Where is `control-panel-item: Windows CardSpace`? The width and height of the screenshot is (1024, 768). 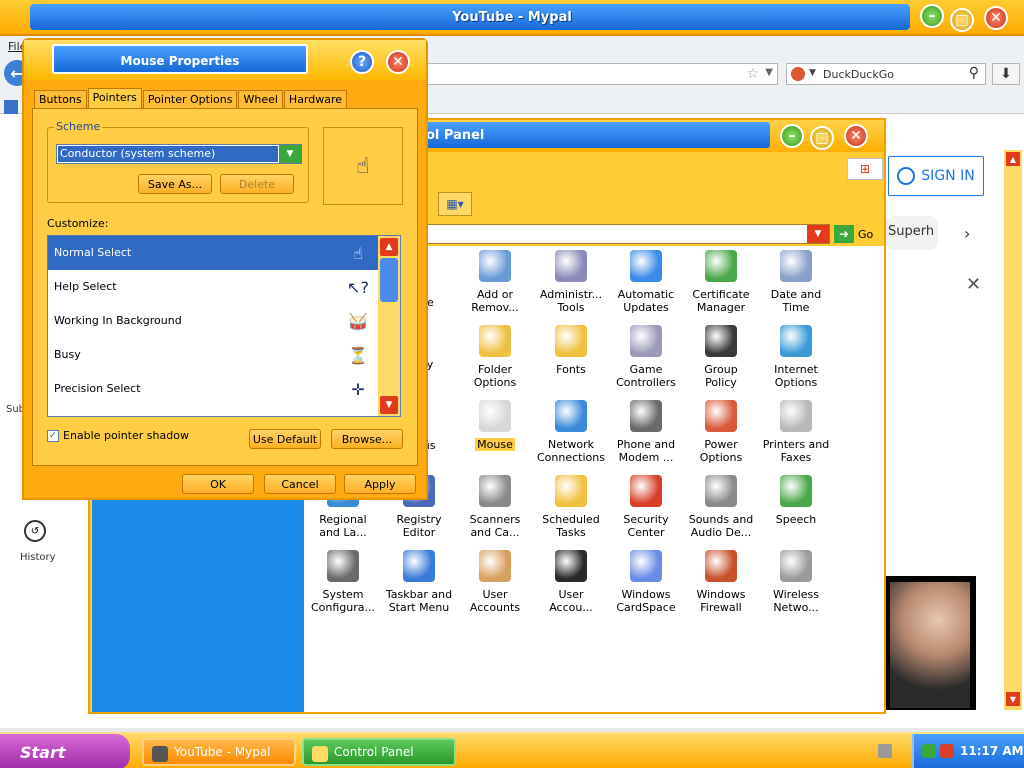 control-panel-item: Windows CardSpace is located at coordinates (646, 582).